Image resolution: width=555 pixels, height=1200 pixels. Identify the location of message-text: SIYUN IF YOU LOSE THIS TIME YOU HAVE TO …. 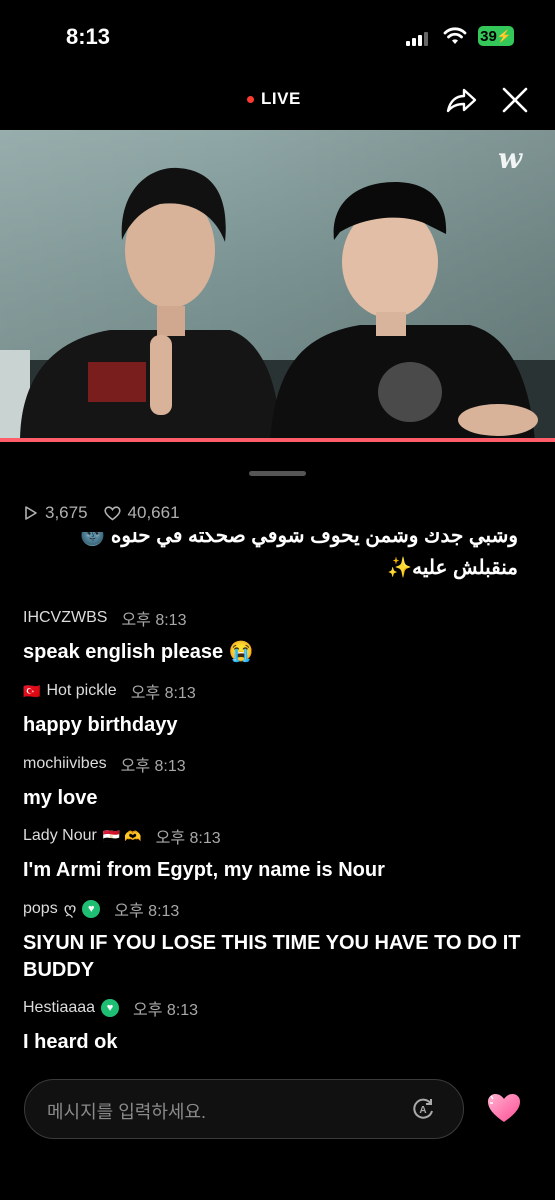
(272, 956).